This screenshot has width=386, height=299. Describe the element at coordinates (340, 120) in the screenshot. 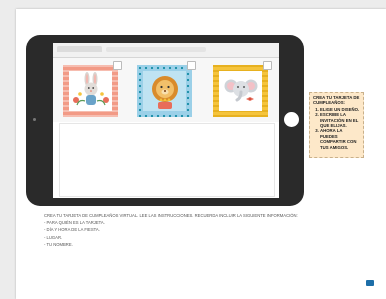

I see `sticky-step: ESCRIBE LA INVITACIÓN EN EL QUE ELIJAS.` at that location.